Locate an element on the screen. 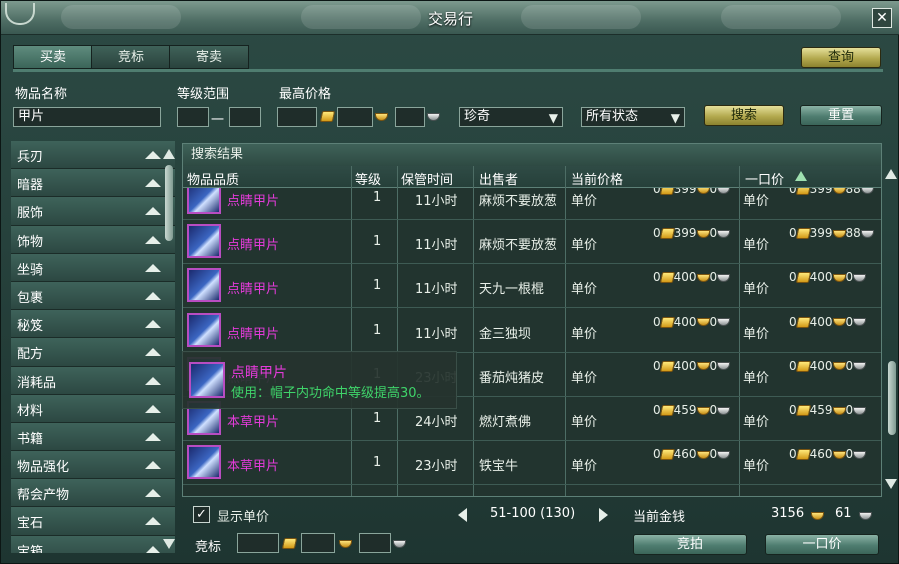 The image size is (899, 564). category-item: 物品强化 is located at coordinates (93, 465).